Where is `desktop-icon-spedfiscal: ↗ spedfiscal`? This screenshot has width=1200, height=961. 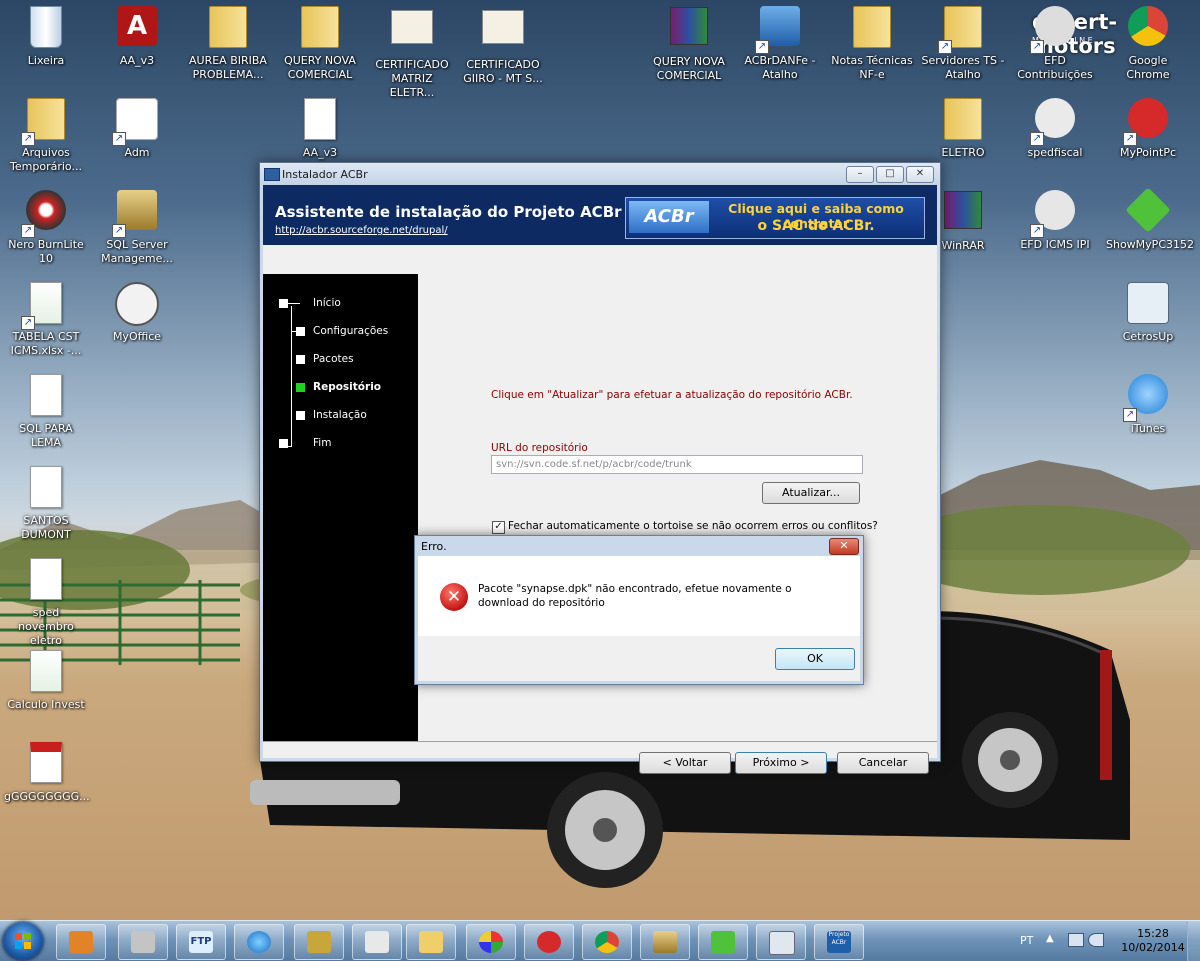 desktop-icon-spedfiscal: ↗ spedfiscal is located at coordinates (1055, 127).